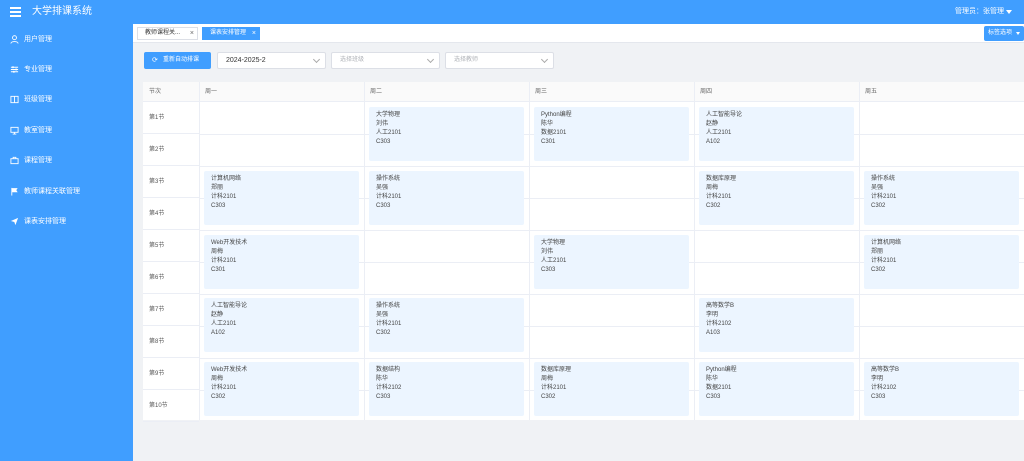 This screenshot has height=461, width=1024. I want to click on course-card: 数据结构 陈华 计科2102 C303, so click(446, 389).